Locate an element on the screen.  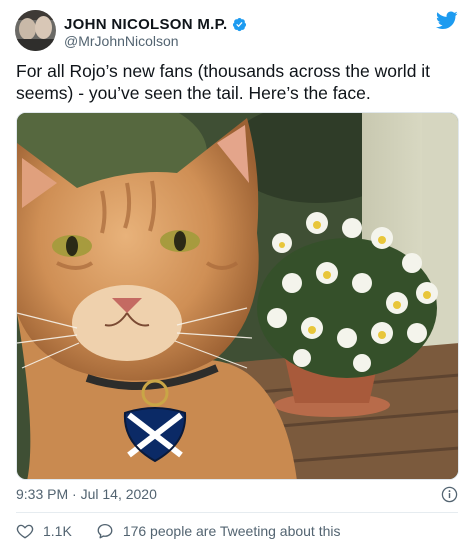
tweet-timestamp: 9:33 PM · Jul 14, 2020 is located at coordinates (86, 494).